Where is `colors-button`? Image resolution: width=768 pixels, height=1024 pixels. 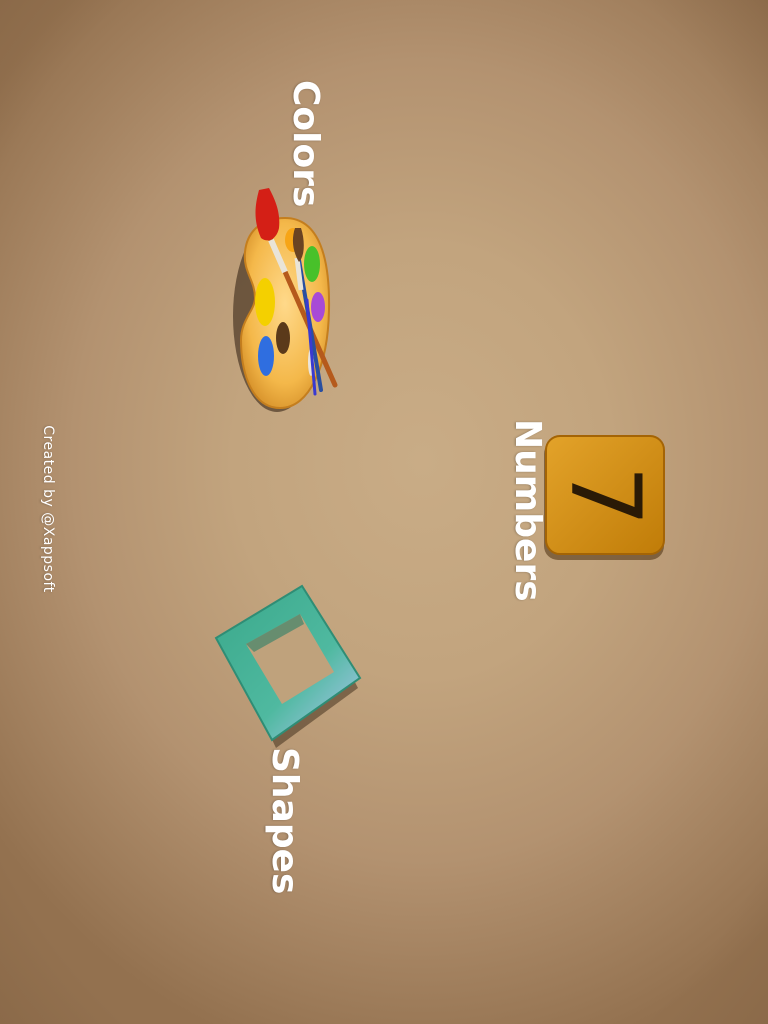
colors-button is located at coordinates (285, 300).